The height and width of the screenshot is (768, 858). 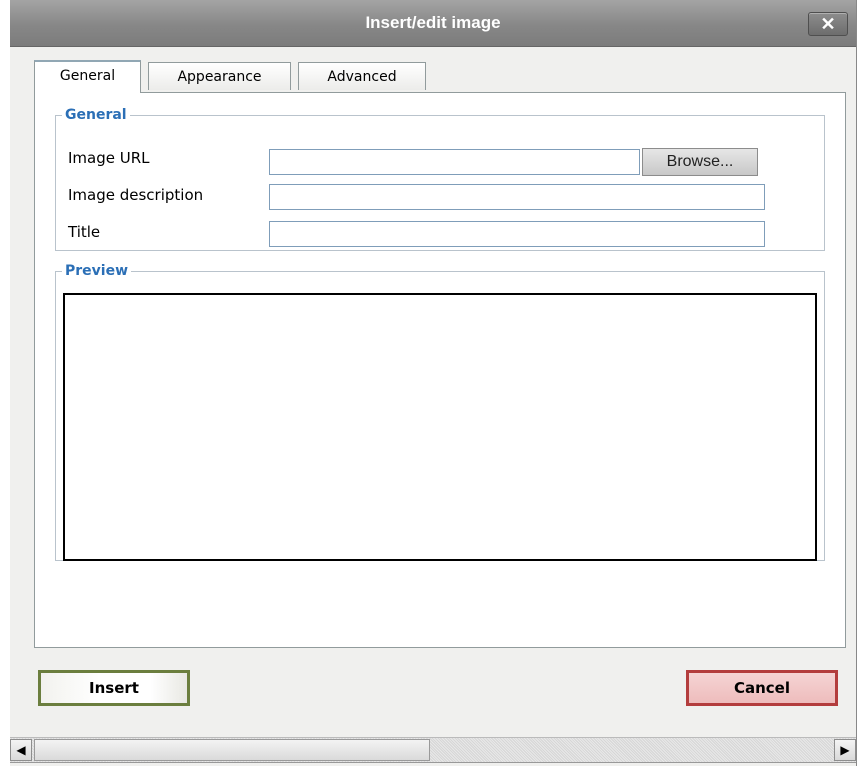 I want to click on preview-legend: Preview, so click(x=97, y=271).